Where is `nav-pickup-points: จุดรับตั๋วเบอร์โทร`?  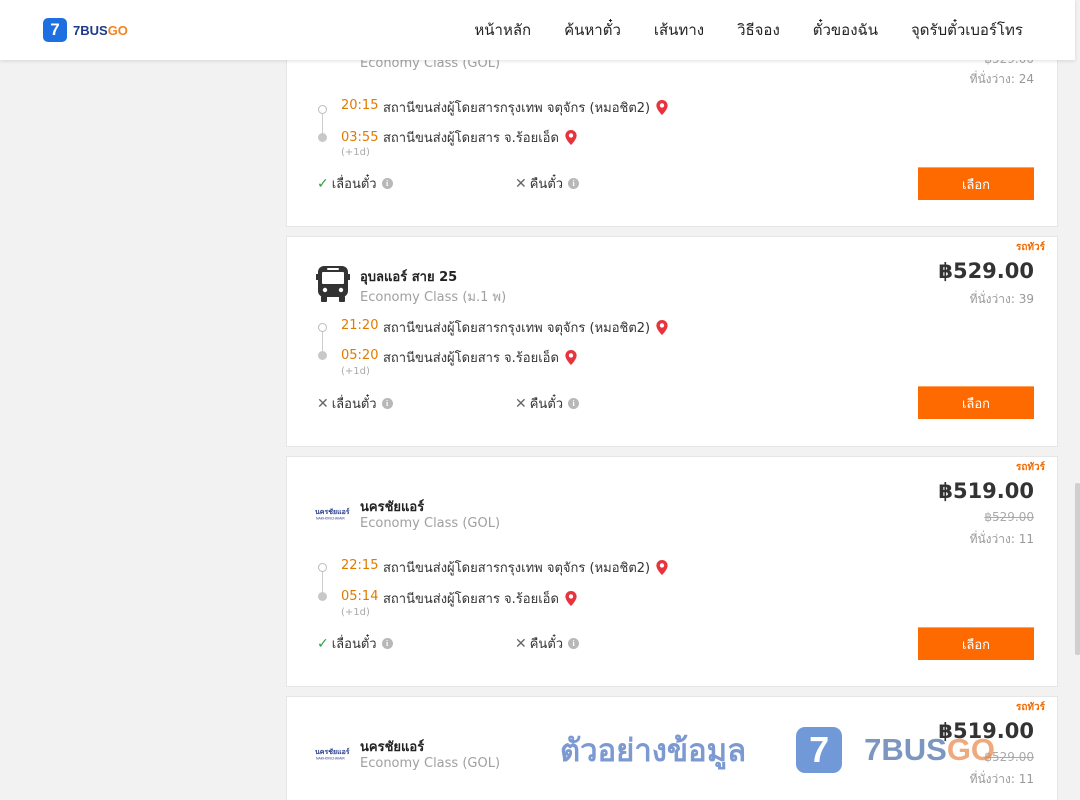
nav-pickup-points: จุดรับตั๋วเบอร์โทร is located at coordinates (967, 30).